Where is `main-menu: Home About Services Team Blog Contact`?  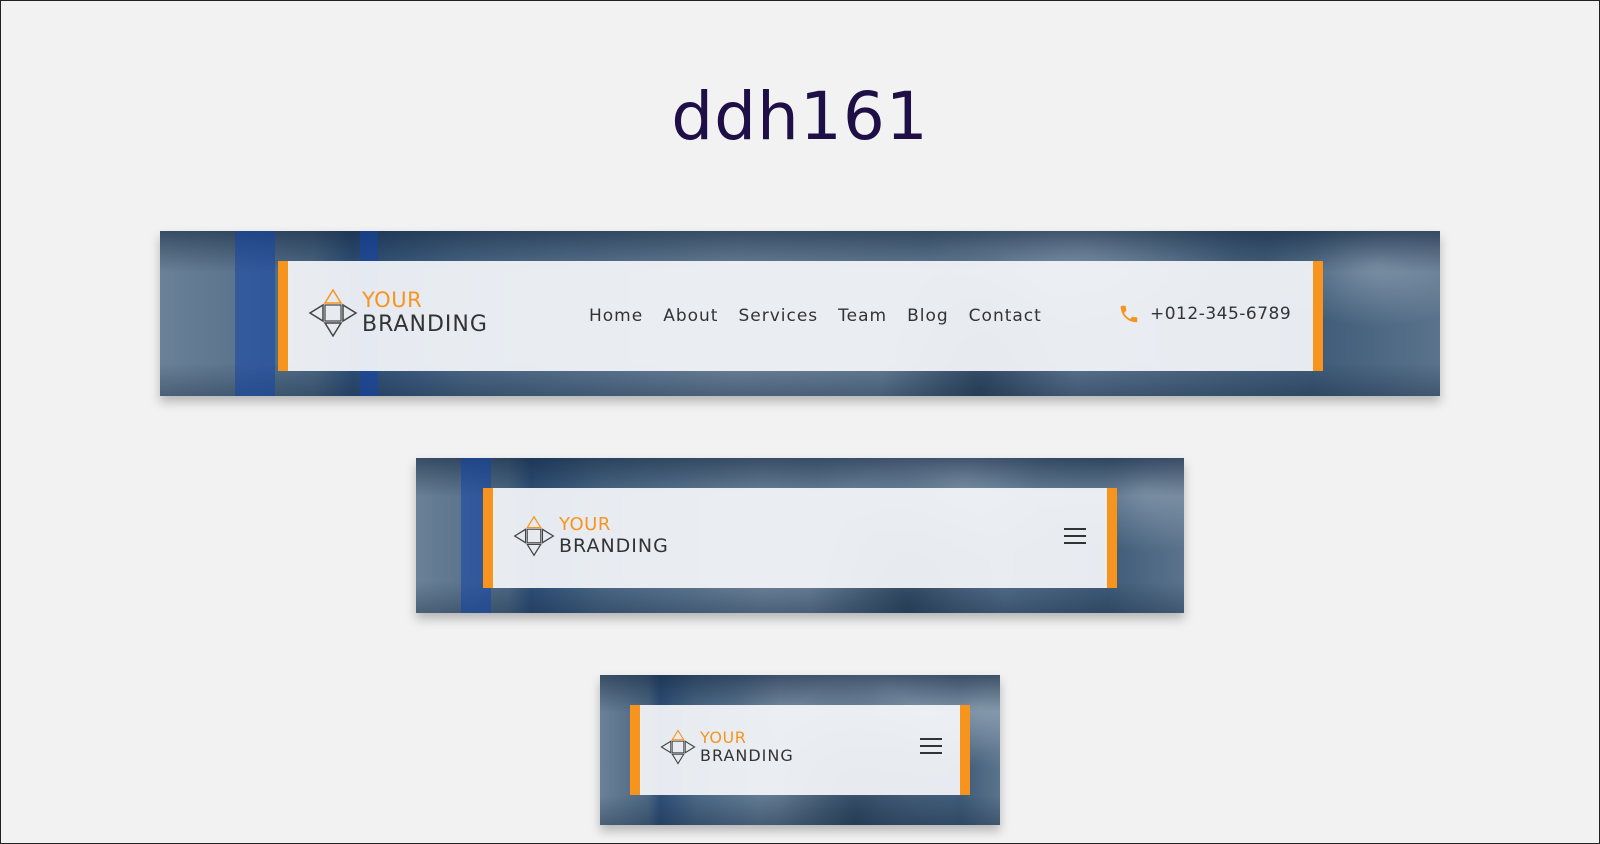 main-menu: Home About Services Team Blog Contact is located at coordinates (815, 316).